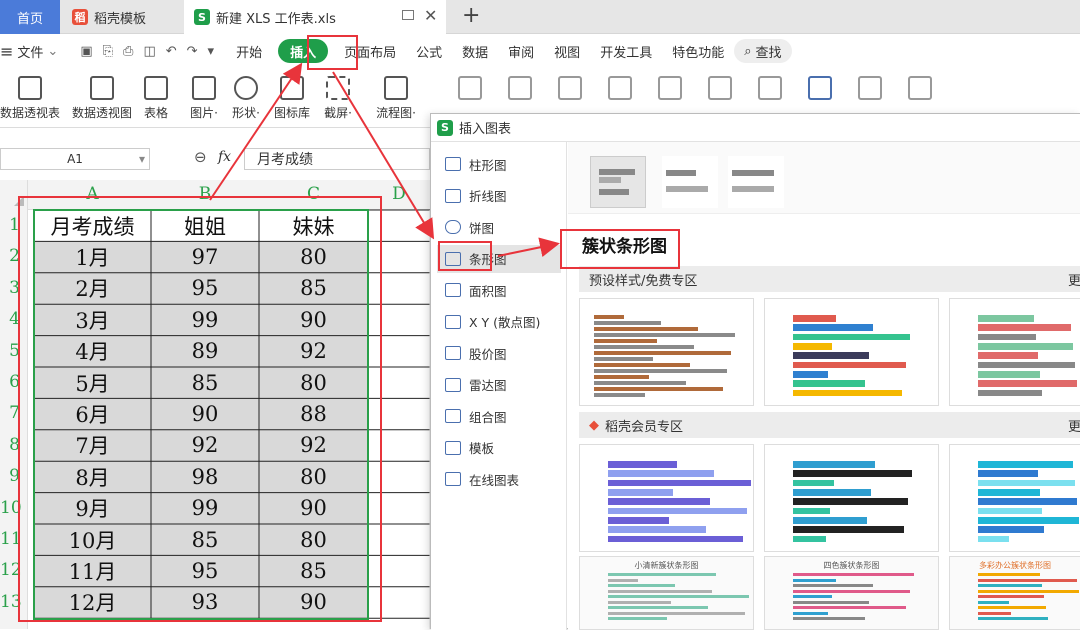 This screenshot has width=1080, height=630. Describe the element at coordinates (384, 160) in the screenshot. I see `annotation-arrows` at that location.